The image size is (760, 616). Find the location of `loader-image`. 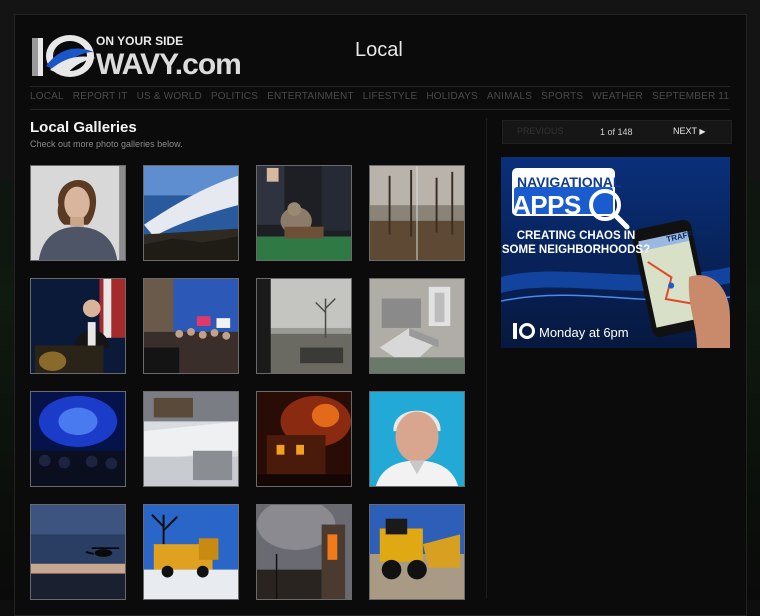

loader-image is located at coordinates (417, 552).